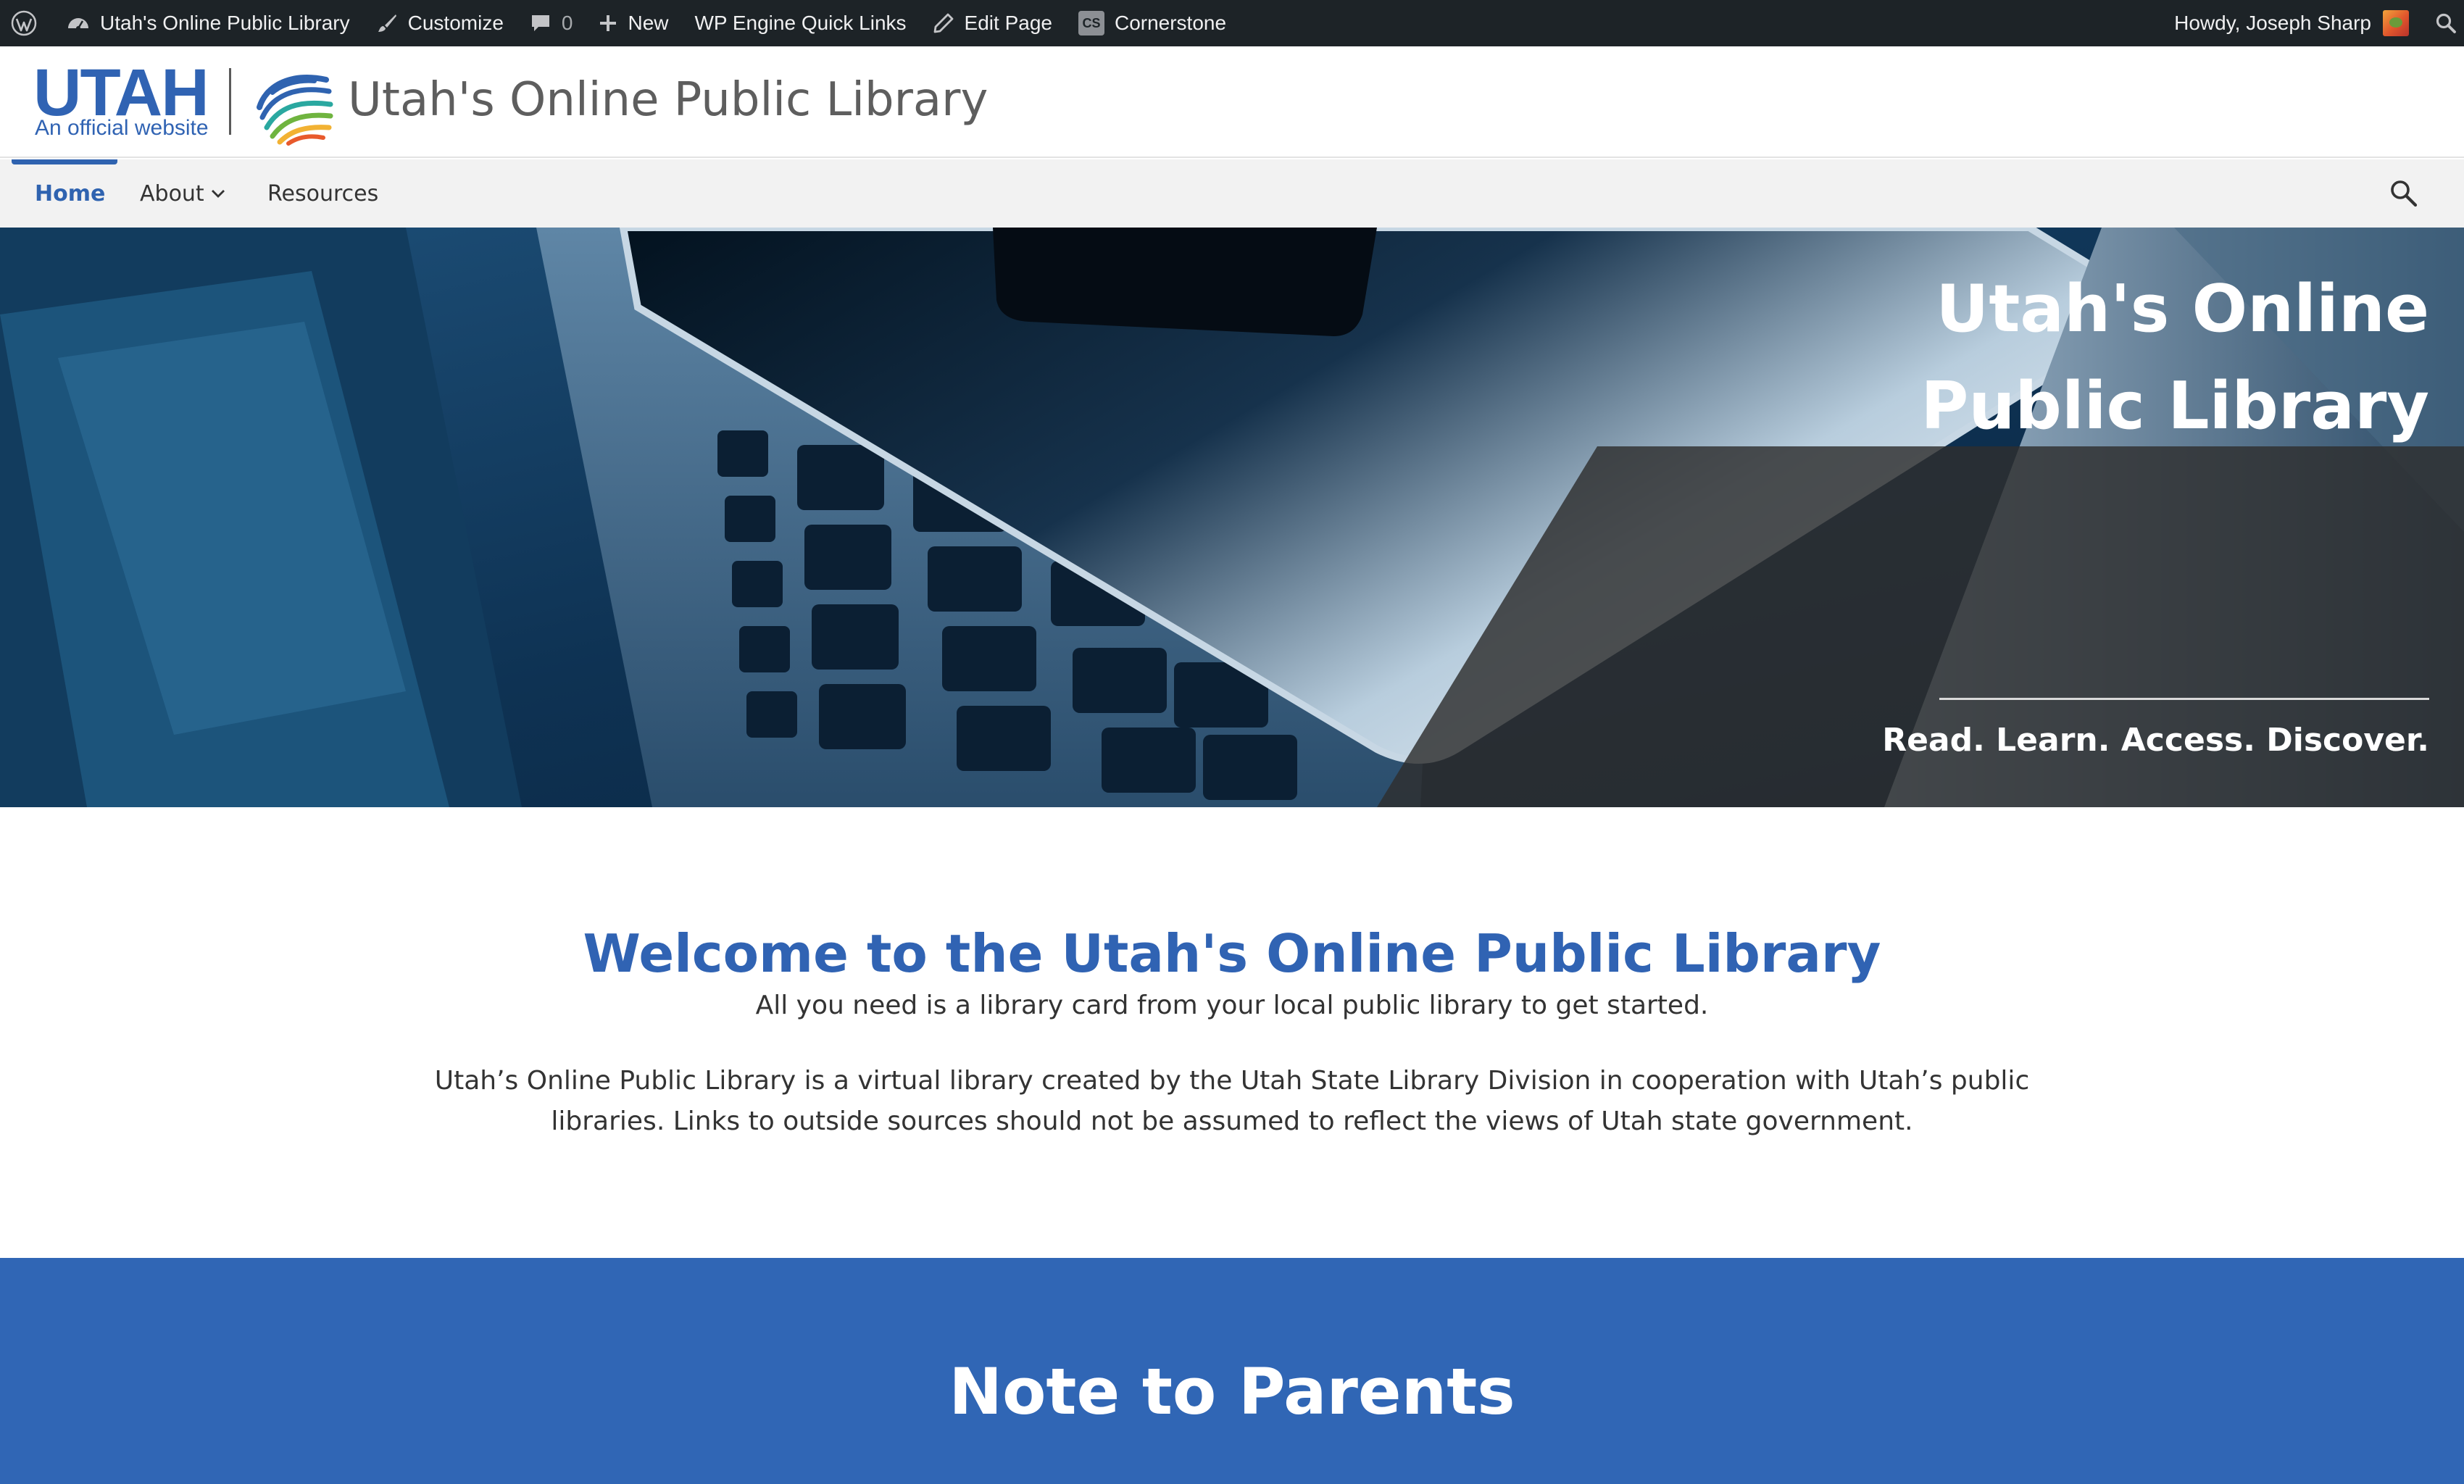 This screenshot has height=1484, width=2464. I want to click on adminbar-edit-page-label: Edit Page, so click(1008, 23).